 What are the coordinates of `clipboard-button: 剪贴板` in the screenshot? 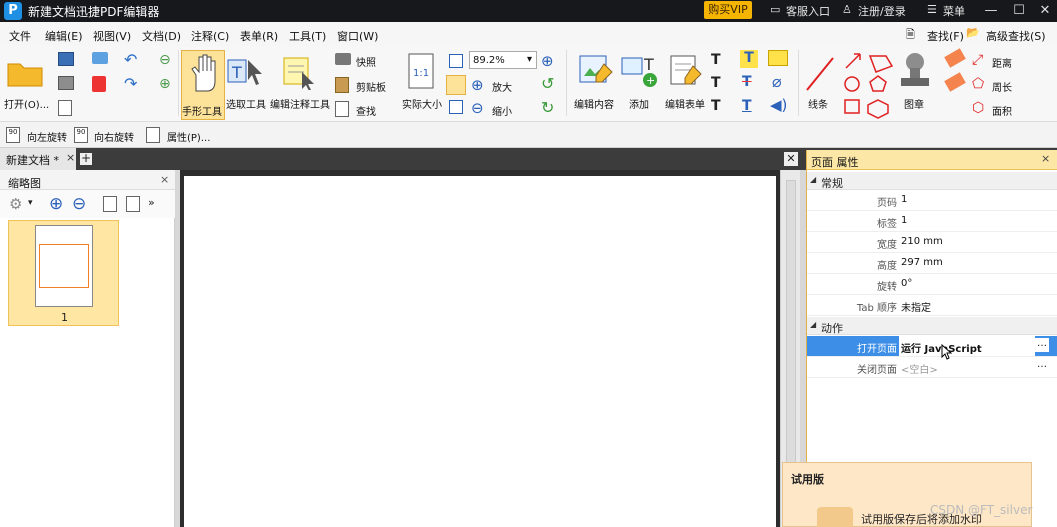 It's located at (371, 86).